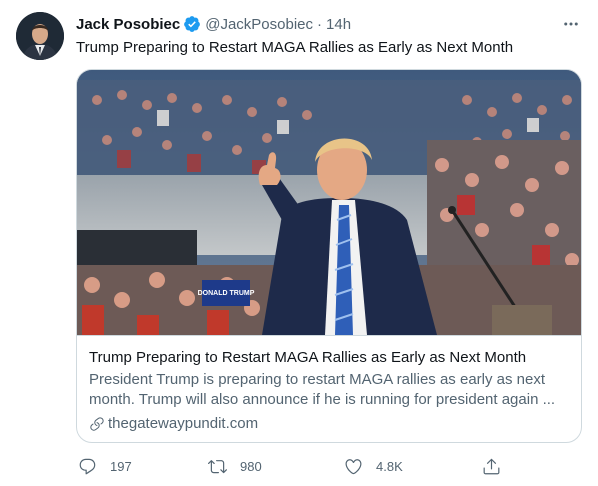 The height and width of the screenshot is (486, 598). Describe the element at coordinates (183, 424) in the screenshot. I see `card-domain-text: thegatewaypundit.com` at that location.